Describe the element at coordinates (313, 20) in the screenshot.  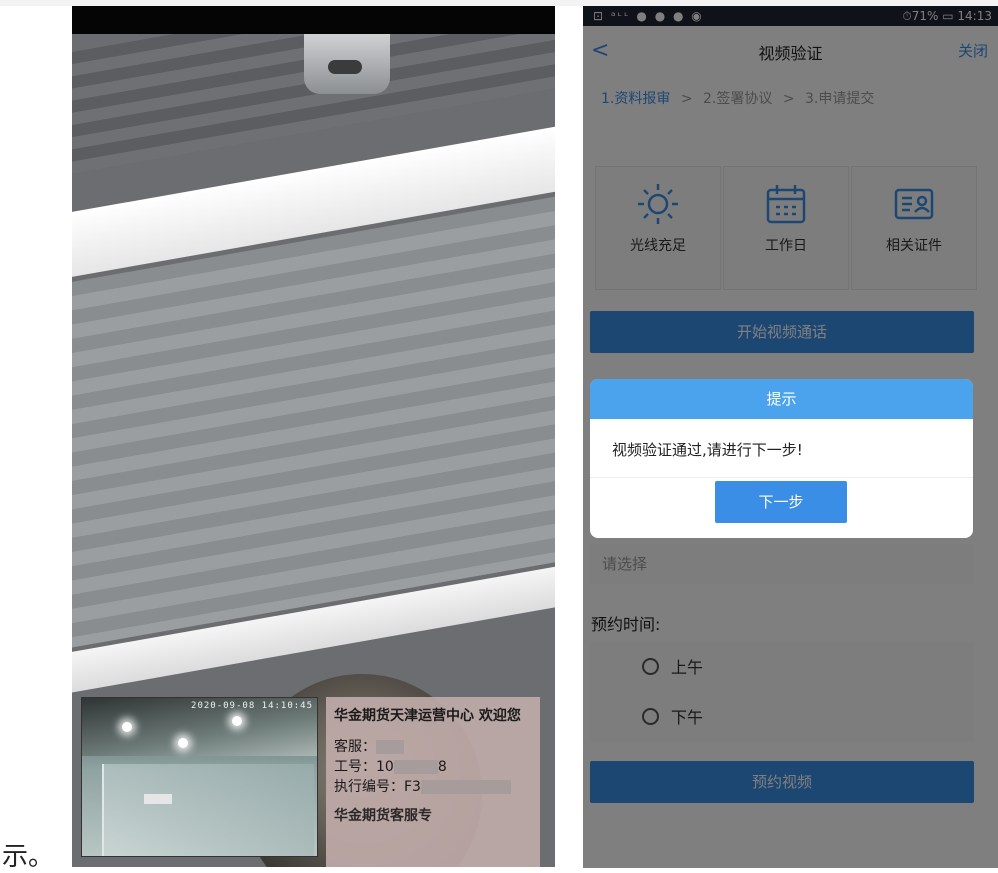
I see `video-top-bar` at that location.